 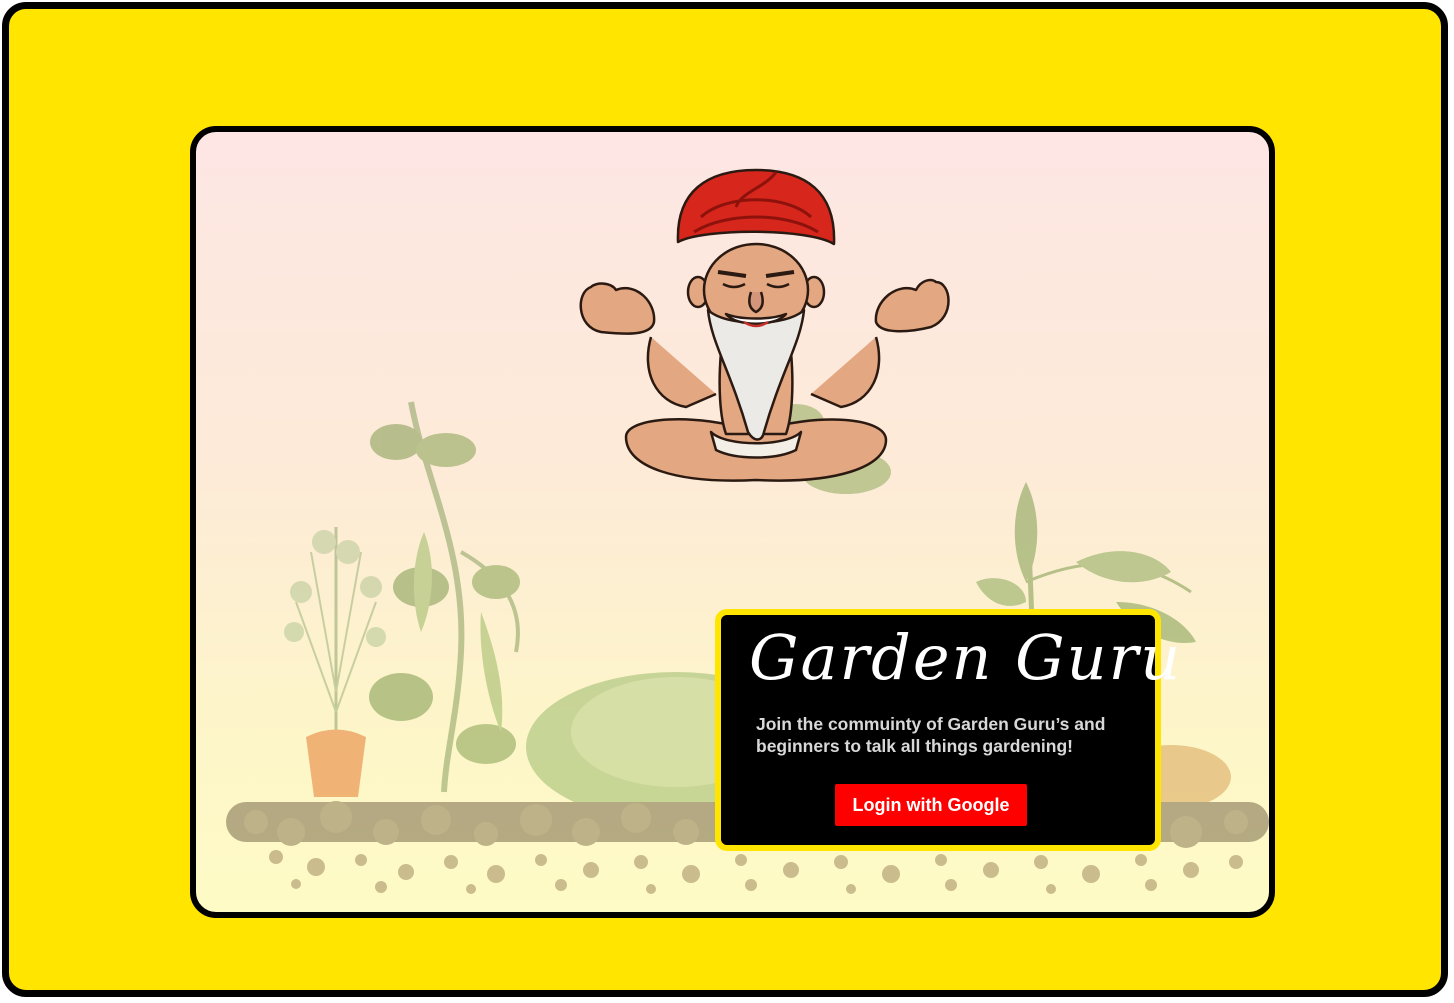 What do you see at coordinates (966, 657) in the screenshot?
I see `app-title: Garden Guru` at bounding box center [966, 657].